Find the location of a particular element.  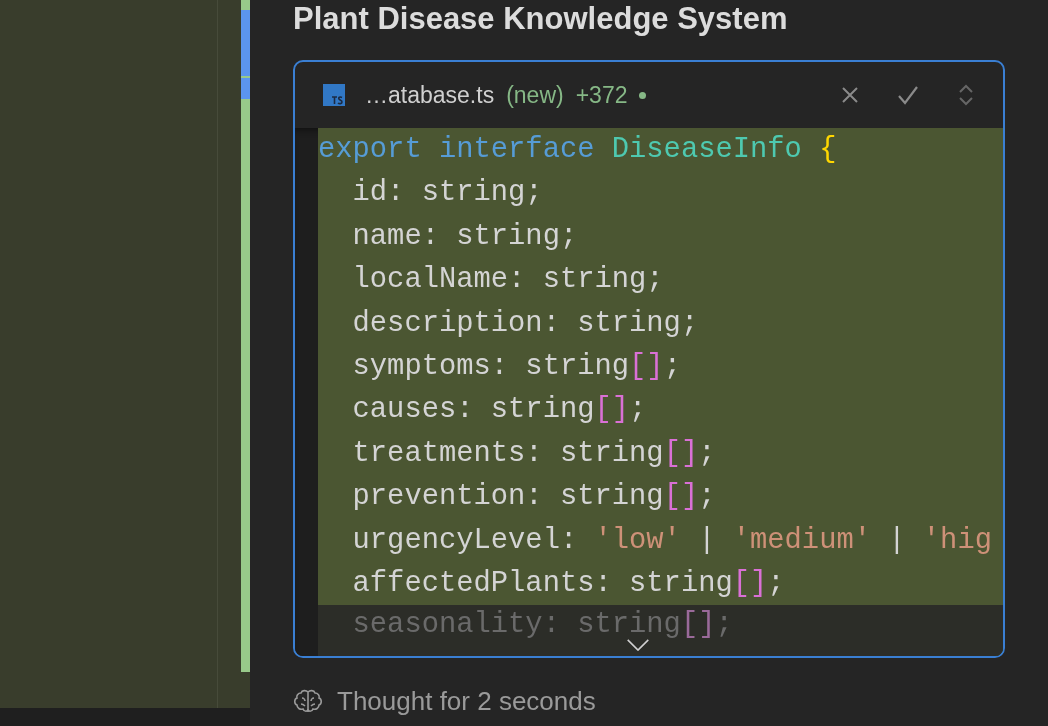

section-heading: Plant Disease Knowledge System is located at coordinates (540, 18).